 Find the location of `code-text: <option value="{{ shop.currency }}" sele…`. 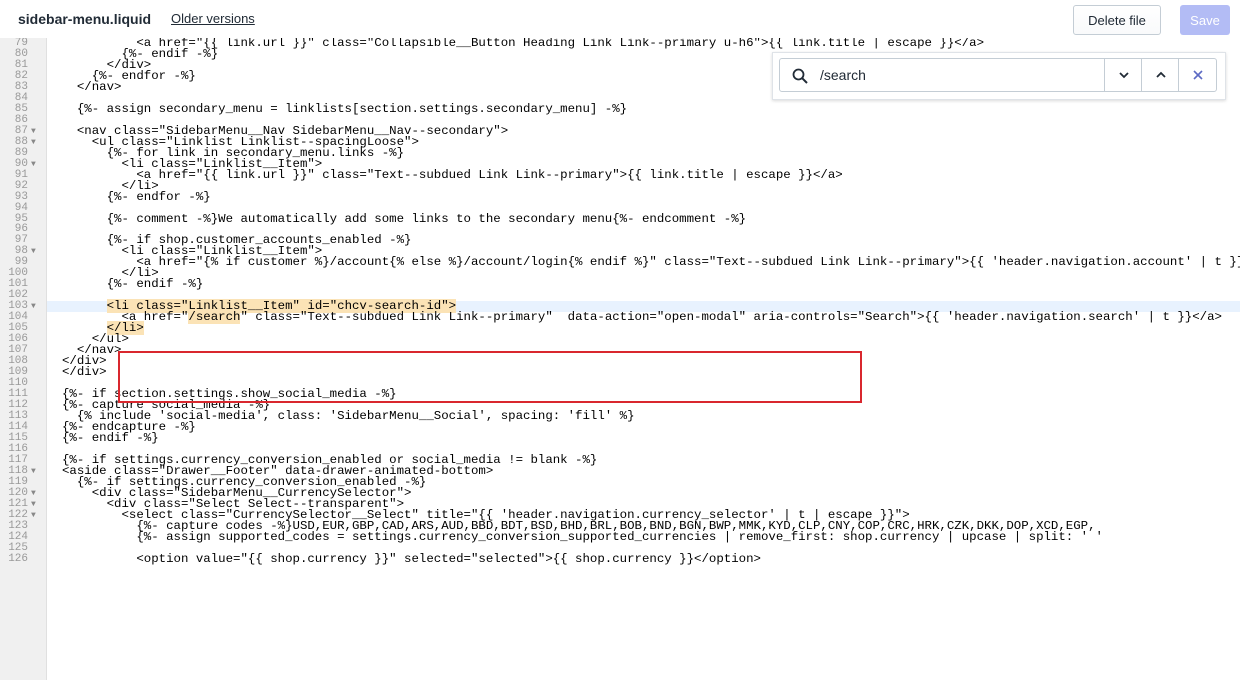

code-text: <option value="{{ shop.currency }}" sele… is located at coordinates (411, 558).